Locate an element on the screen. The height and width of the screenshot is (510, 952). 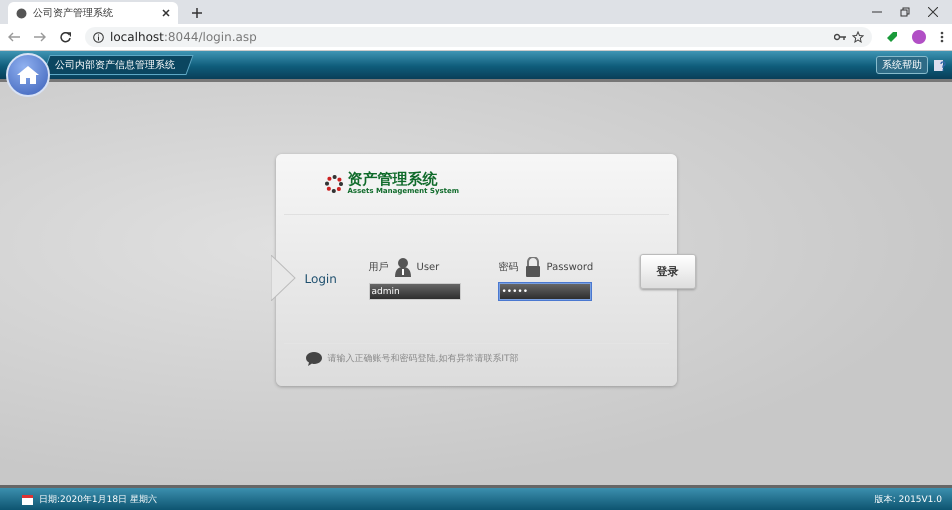
login-button: 登录 is located at coordinates (668, 271).